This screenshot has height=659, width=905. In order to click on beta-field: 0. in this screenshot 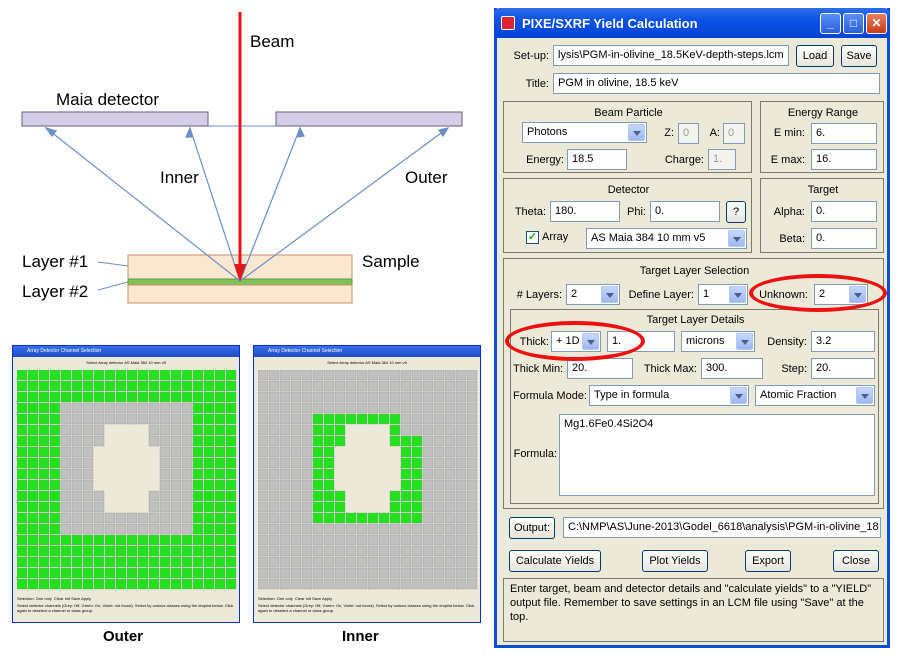, I will do `click(844, 238)`.